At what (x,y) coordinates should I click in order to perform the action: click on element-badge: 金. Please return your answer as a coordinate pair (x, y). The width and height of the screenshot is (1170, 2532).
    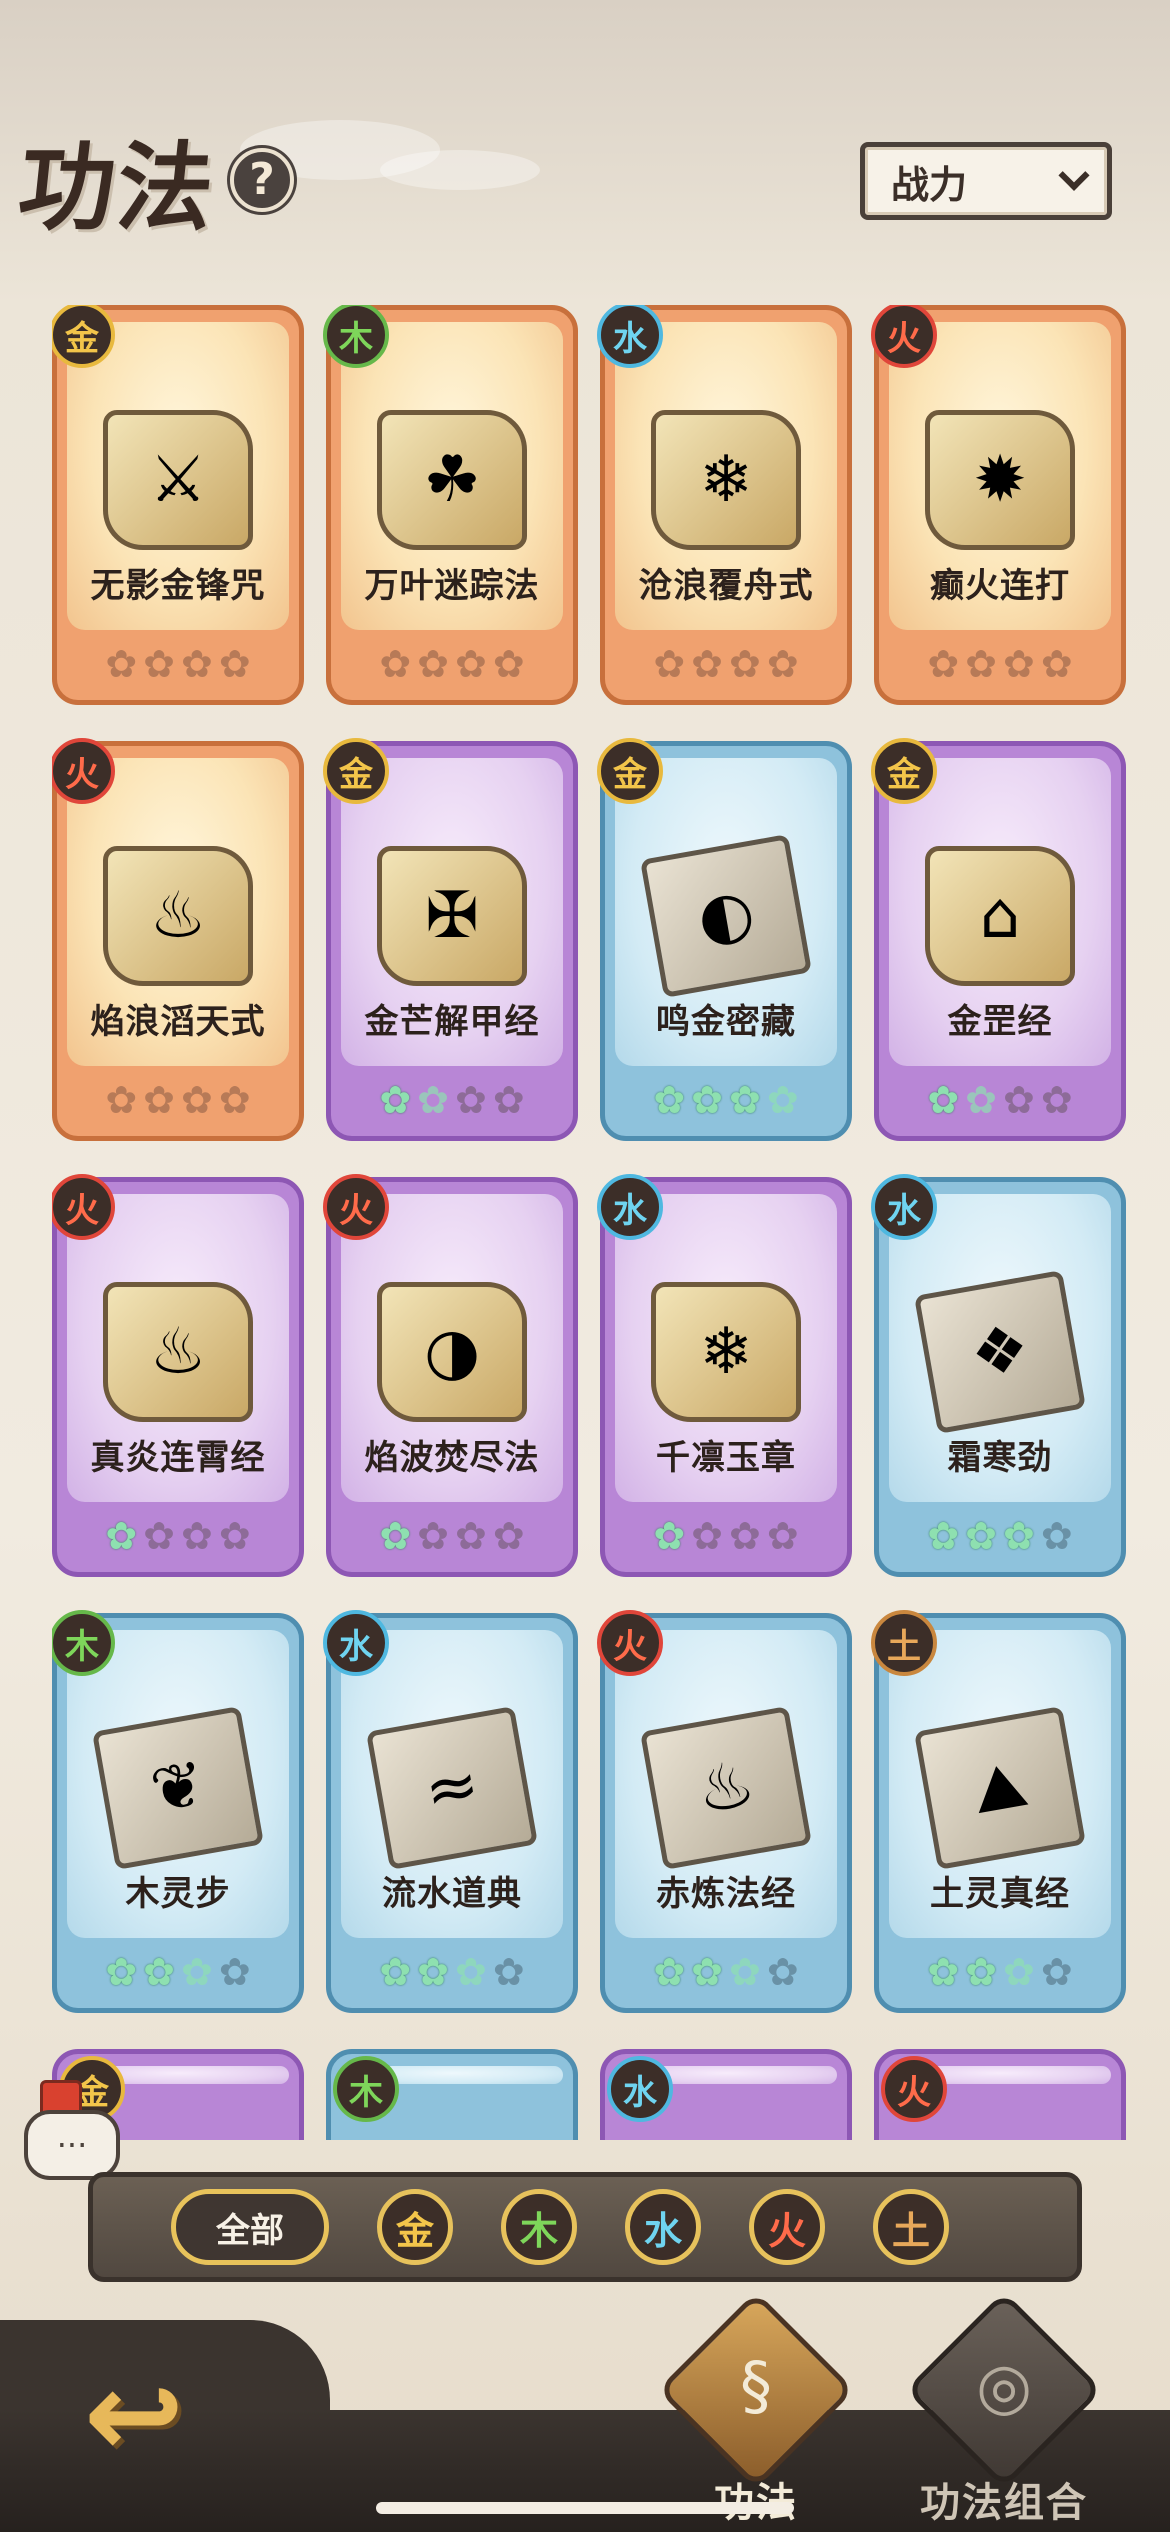
    Looking at the image, I should click on (630, 771).